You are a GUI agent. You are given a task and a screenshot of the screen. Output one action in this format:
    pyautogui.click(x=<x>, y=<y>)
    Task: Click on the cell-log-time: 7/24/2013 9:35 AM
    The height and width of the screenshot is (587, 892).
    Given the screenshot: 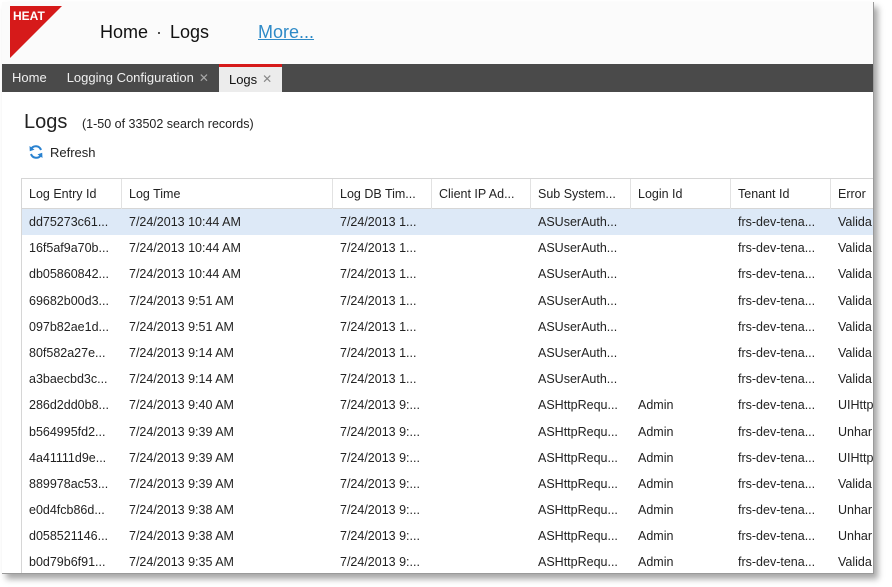 What is the action you would take?
    pyautogui.click(x=181, y=562)
    